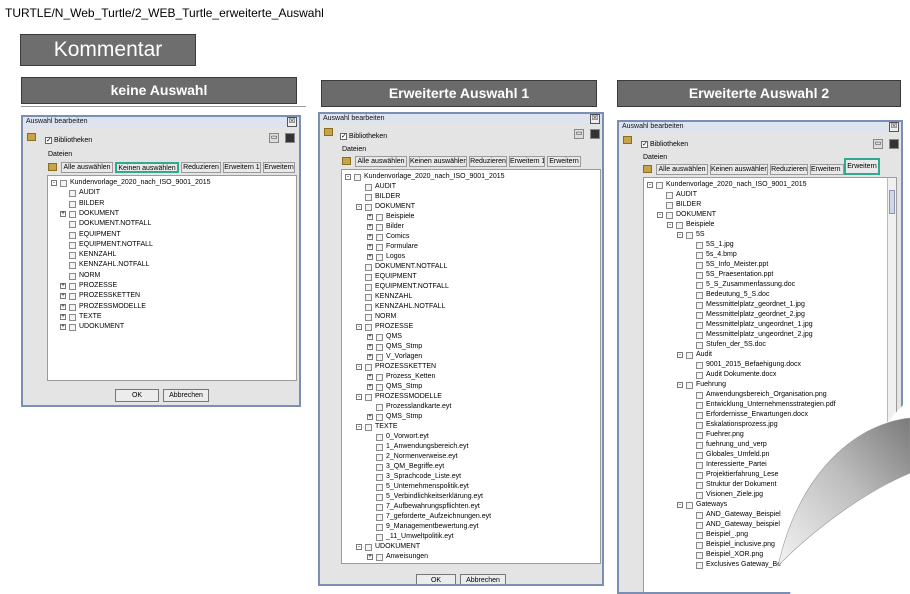 Image resolution: width=910 pixels, height=594 pixels. Describe the element at coordinates (892, 202) in the screenshot. I see `scrollbar-thumb` at that location.